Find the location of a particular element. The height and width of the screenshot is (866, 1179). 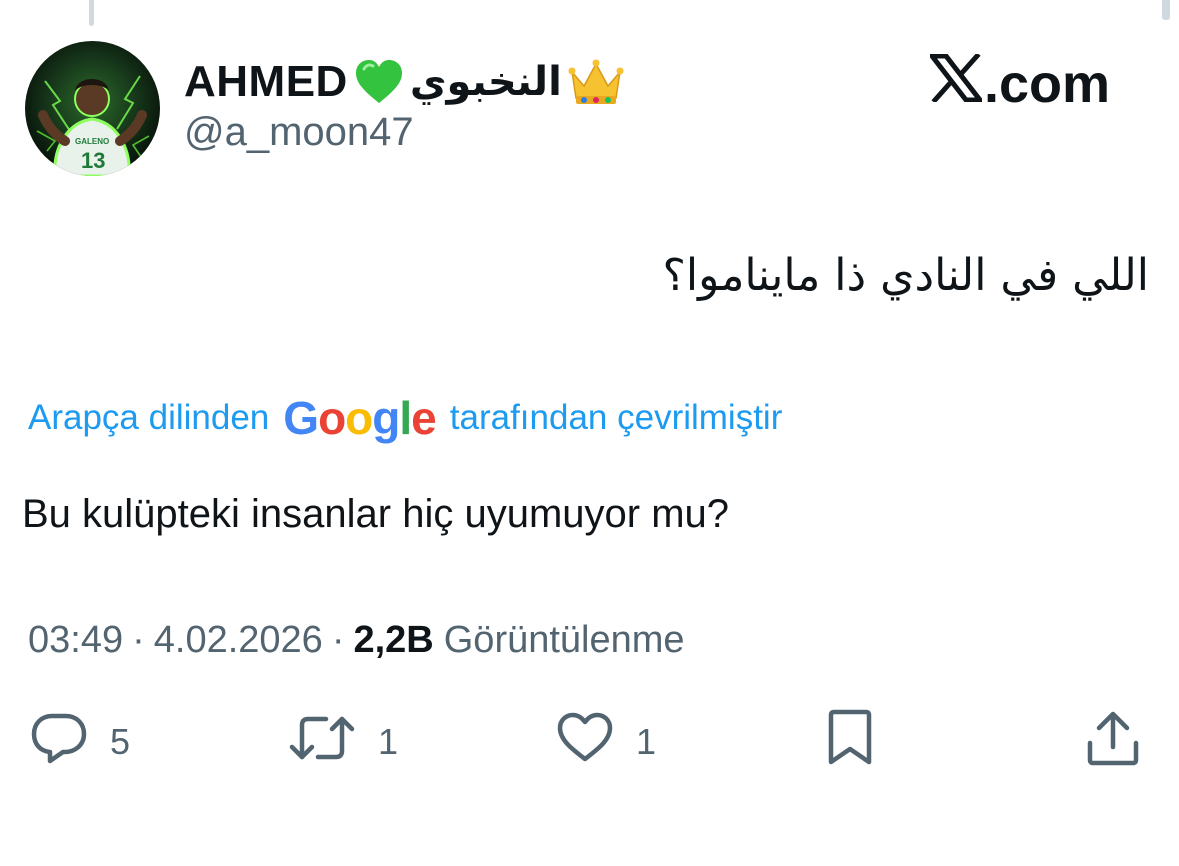

tweet-date: 4.02.2026 is located at coordinates (238, 640).